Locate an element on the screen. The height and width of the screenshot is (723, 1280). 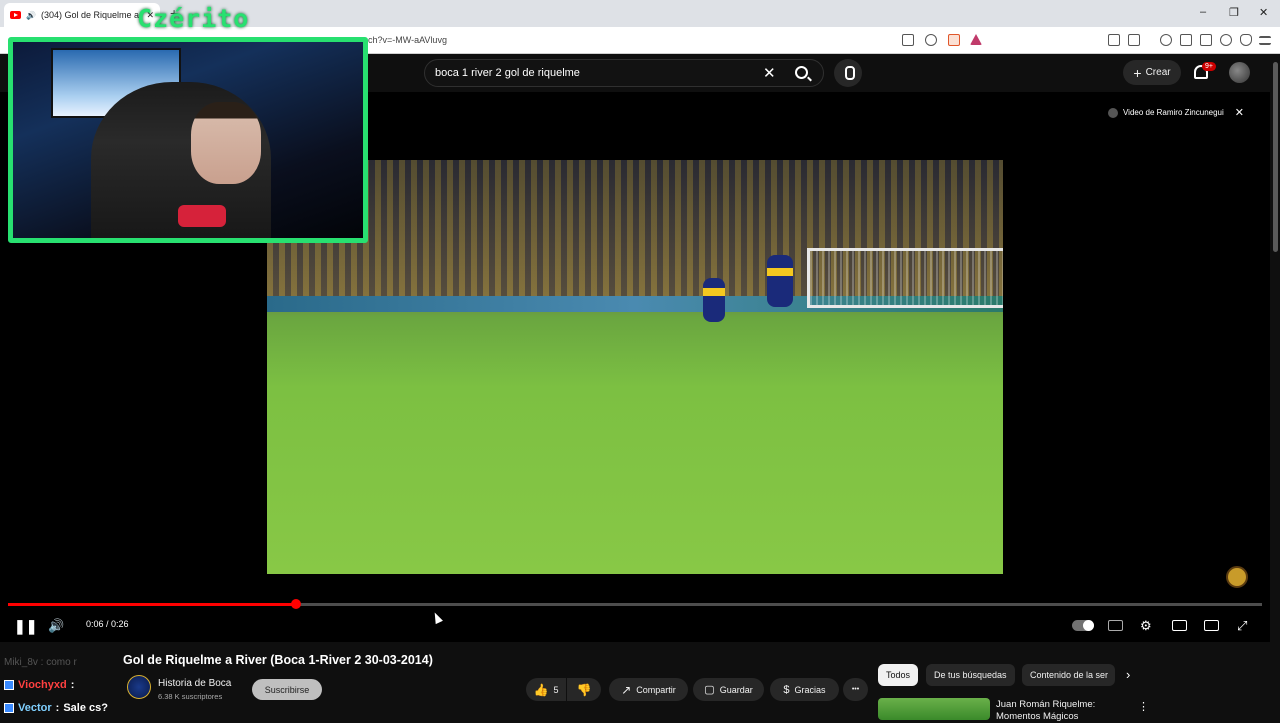
music-icon is located at coordinates (1166, 40).